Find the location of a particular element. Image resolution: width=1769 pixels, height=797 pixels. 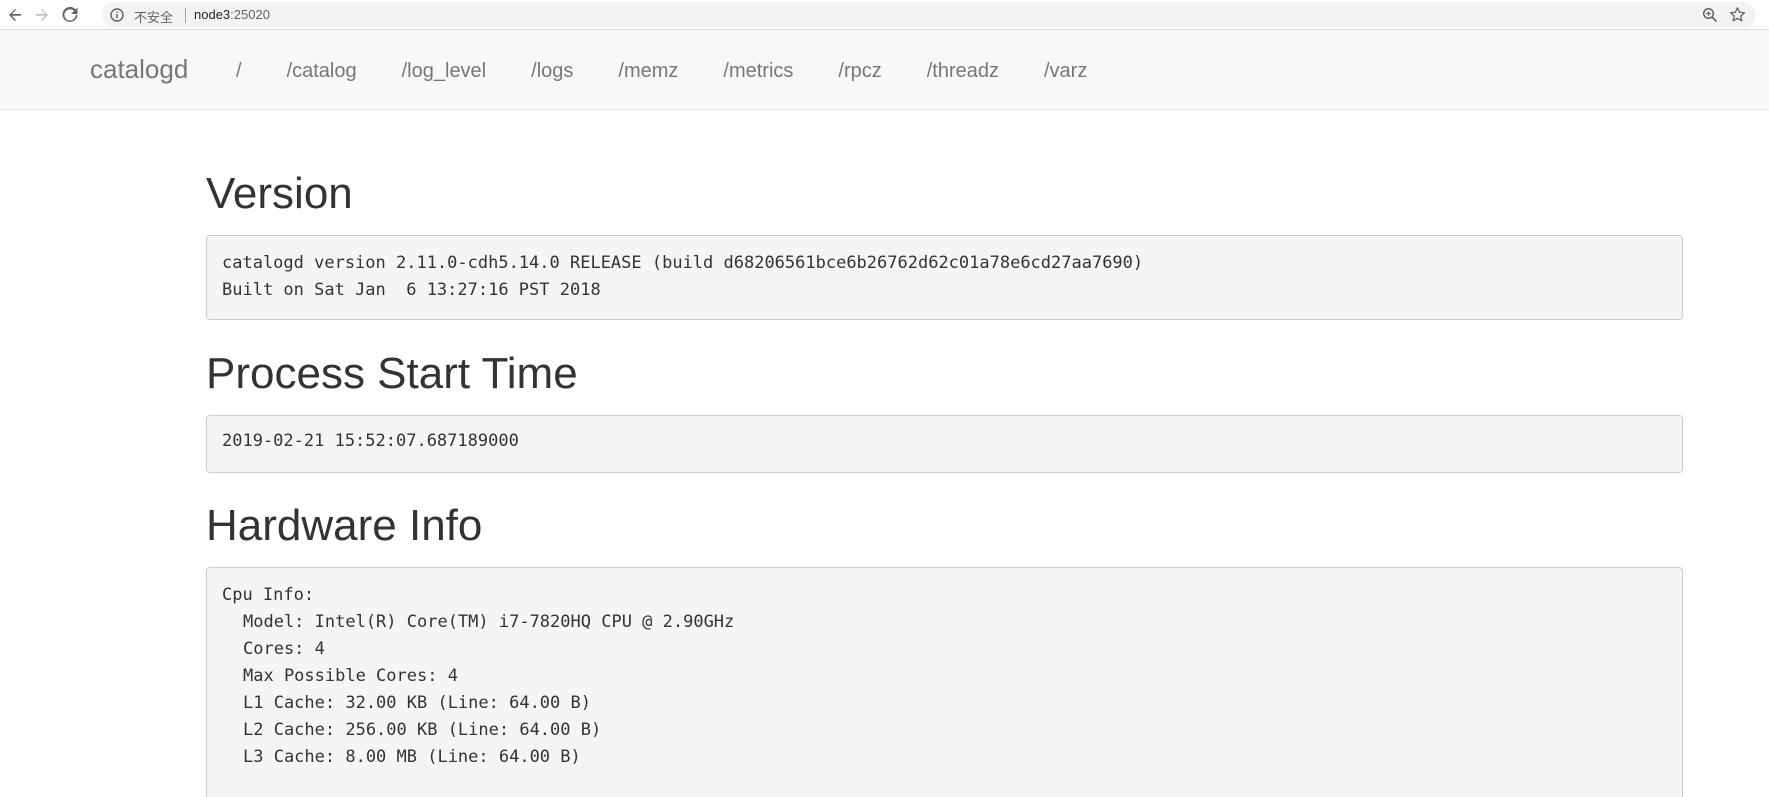

nav-link-log-level: /log_level is located at coordinates (444, 71).